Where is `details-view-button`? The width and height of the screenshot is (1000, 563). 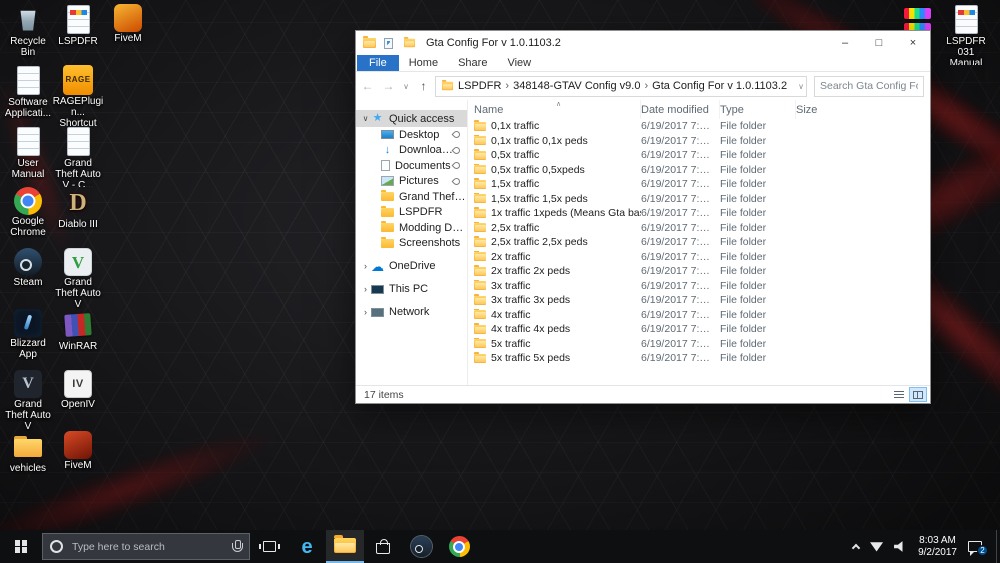
details-view-button is located at coordinates (899, 394).